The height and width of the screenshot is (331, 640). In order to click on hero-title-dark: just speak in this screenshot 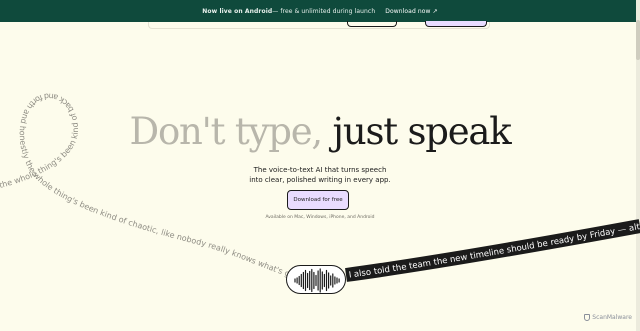, I will do `click(416, 131)`.